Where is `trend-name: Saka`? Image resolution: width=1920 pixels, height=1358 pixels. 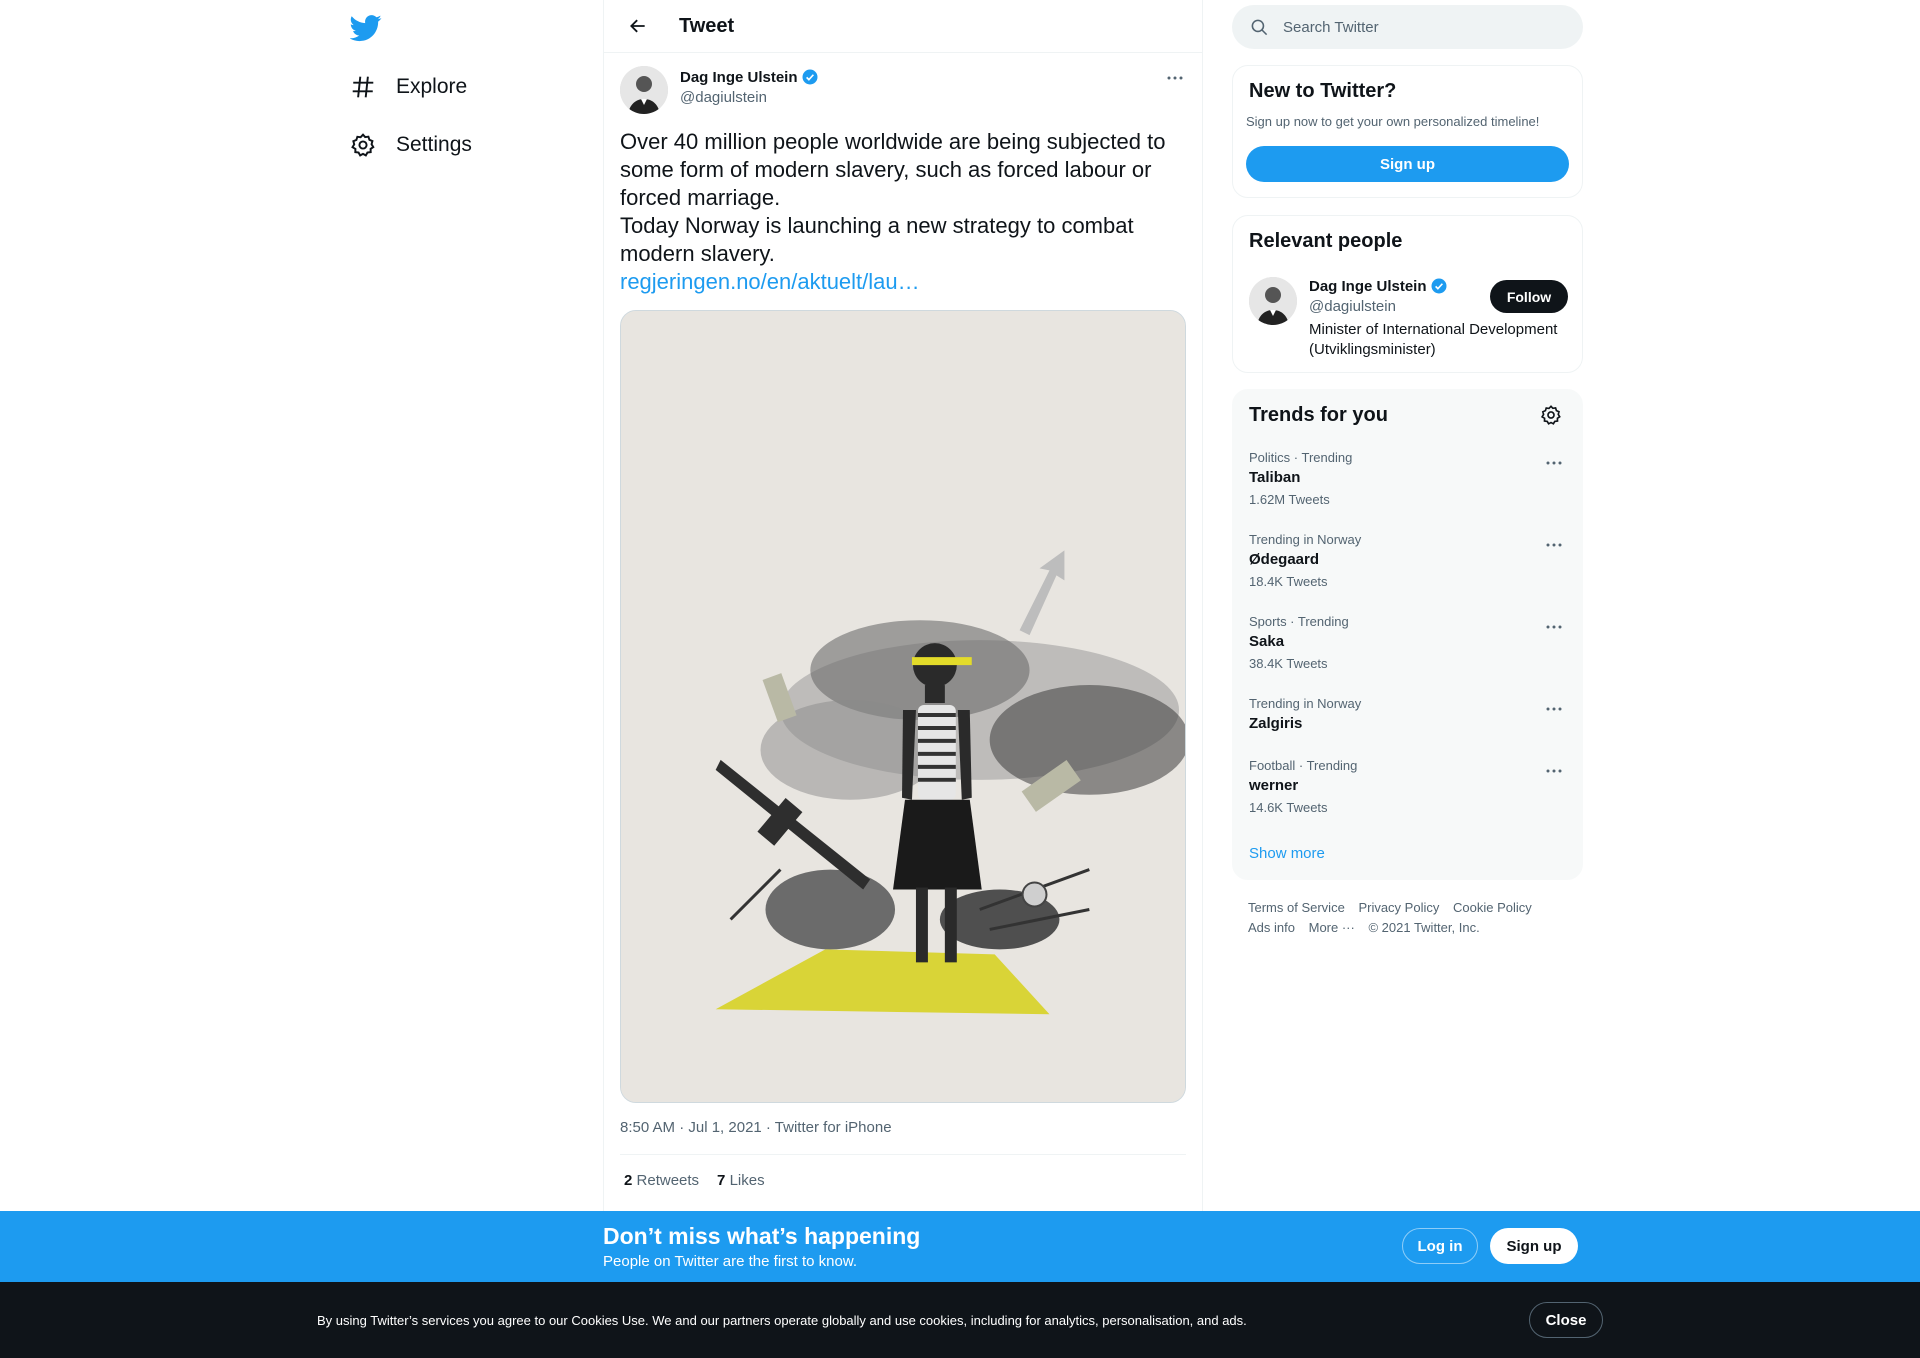 trend-name: Saka is located at coordinates (1267, 641).